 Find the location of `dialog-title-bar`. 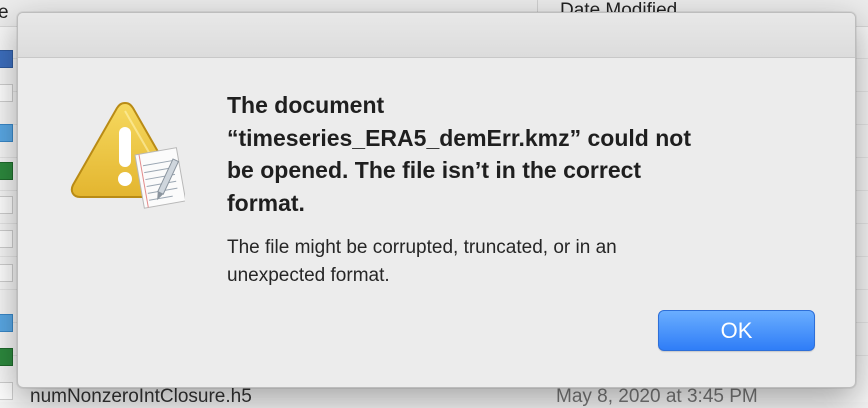

dialog-title-bar is located at coordinates (436, 35).